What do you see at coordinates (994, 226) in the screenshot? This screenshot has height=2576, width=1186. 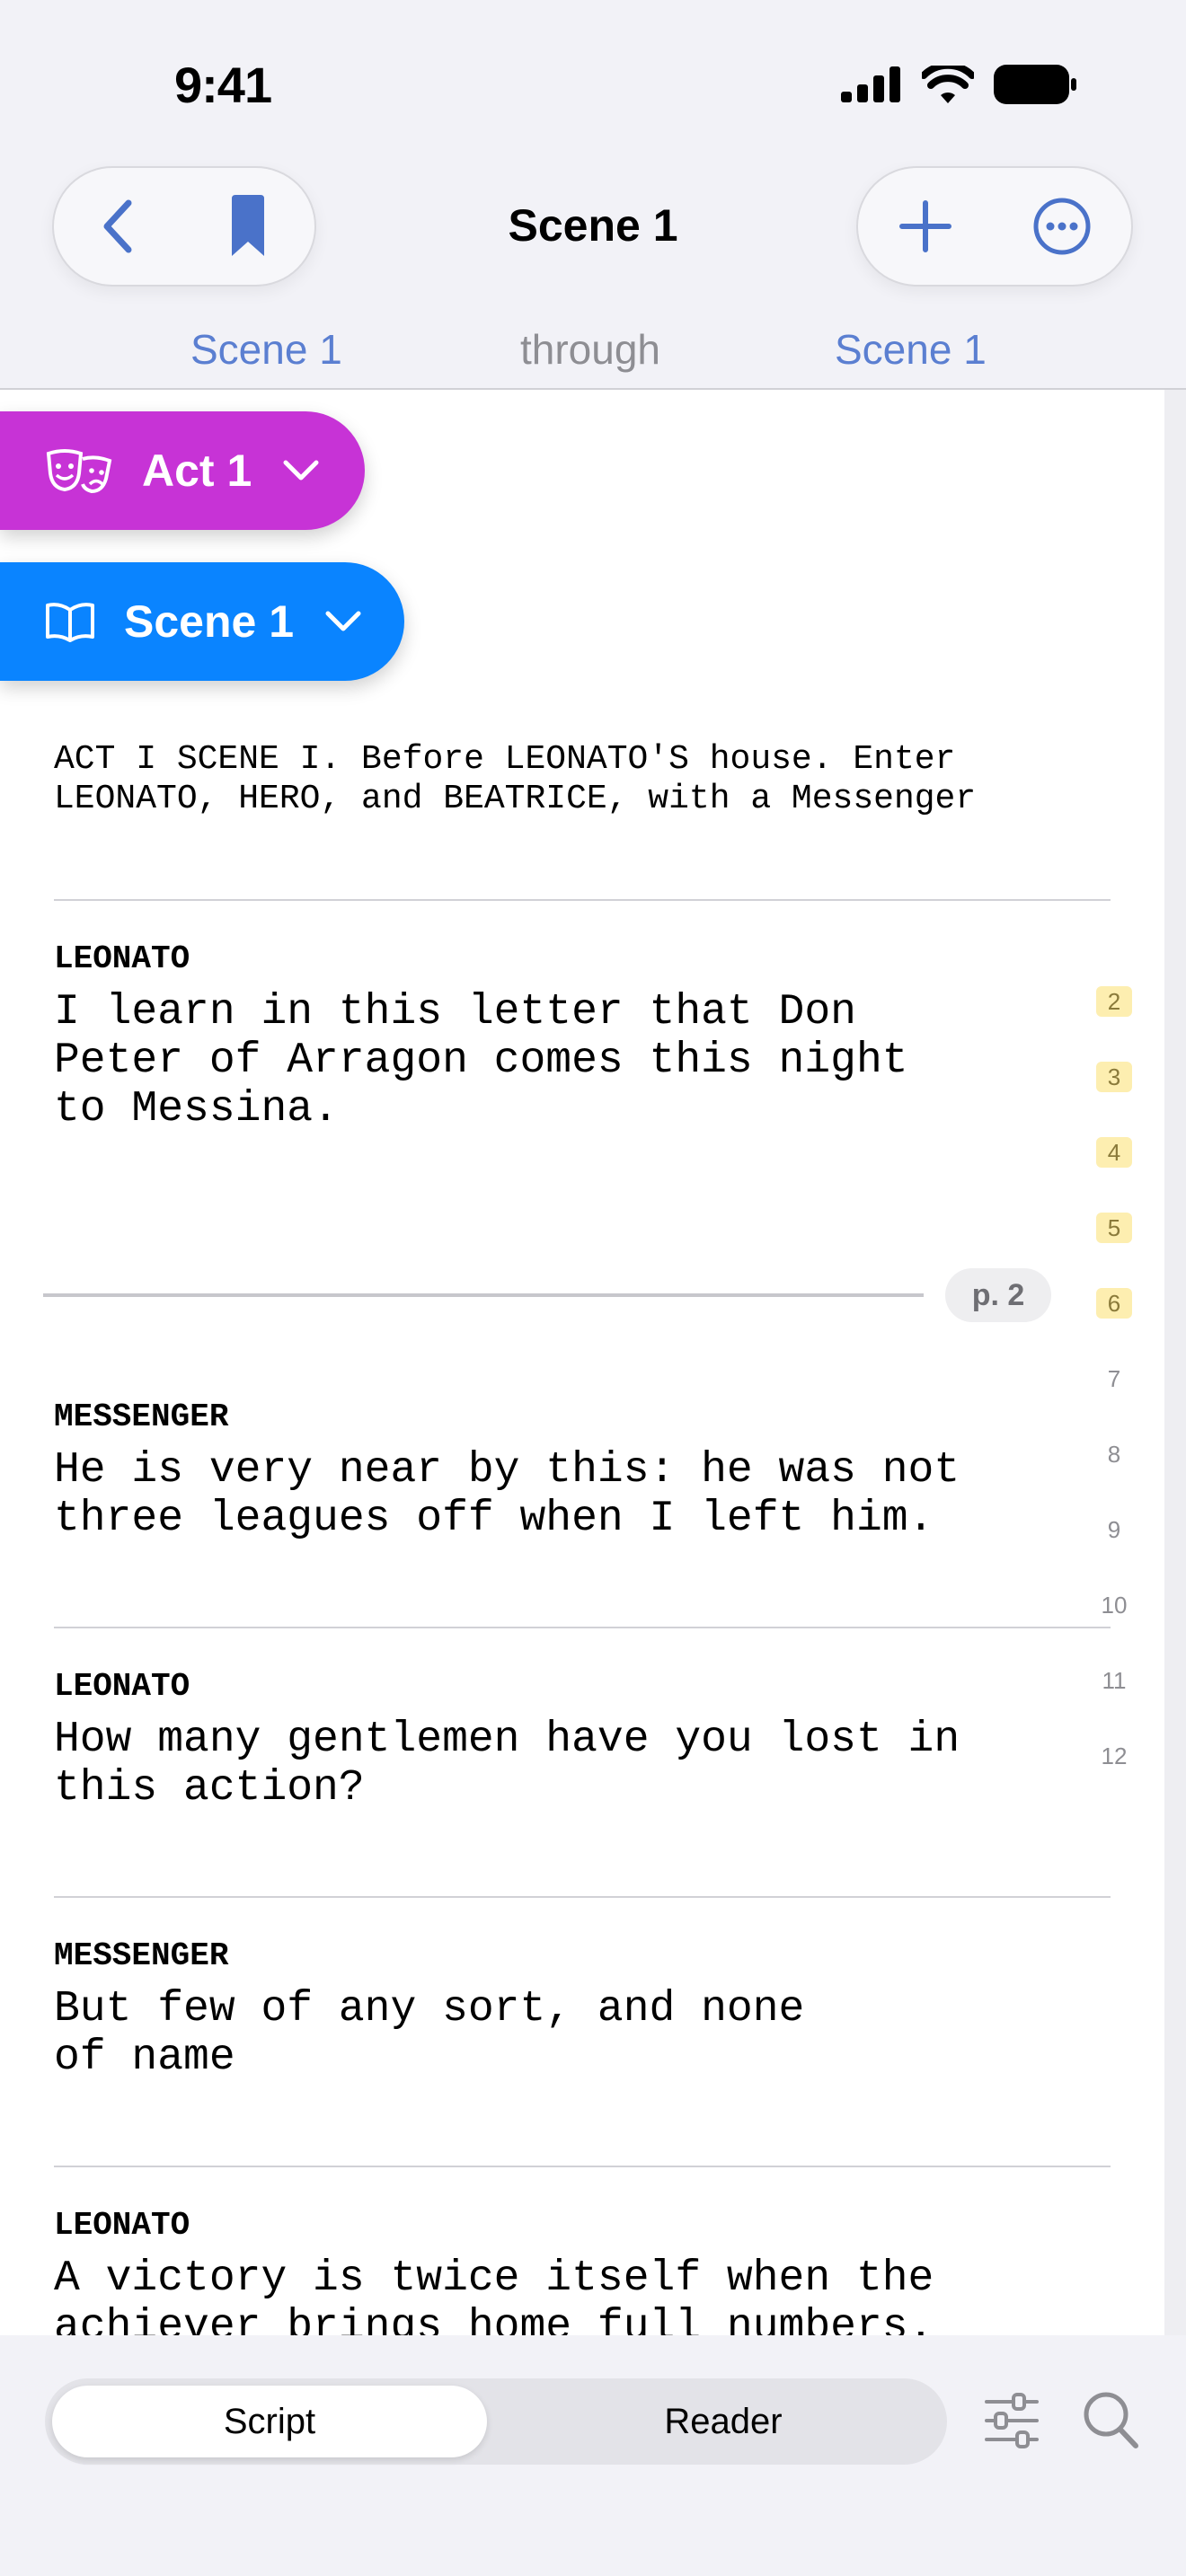 I see `nav-right-group` at bounding box center [994, 226].